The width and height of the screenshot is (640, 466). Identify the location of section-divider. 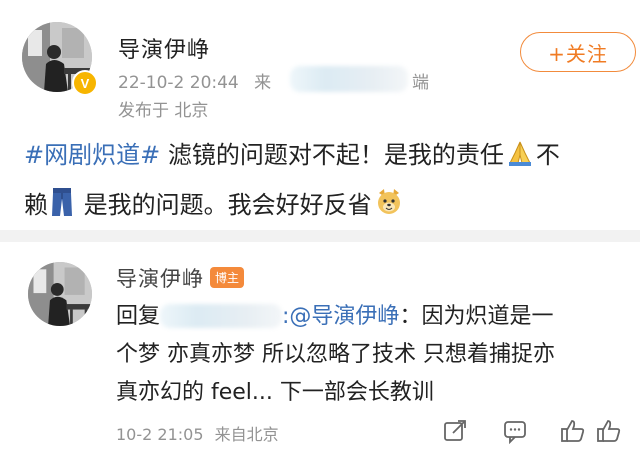
(320, 236).